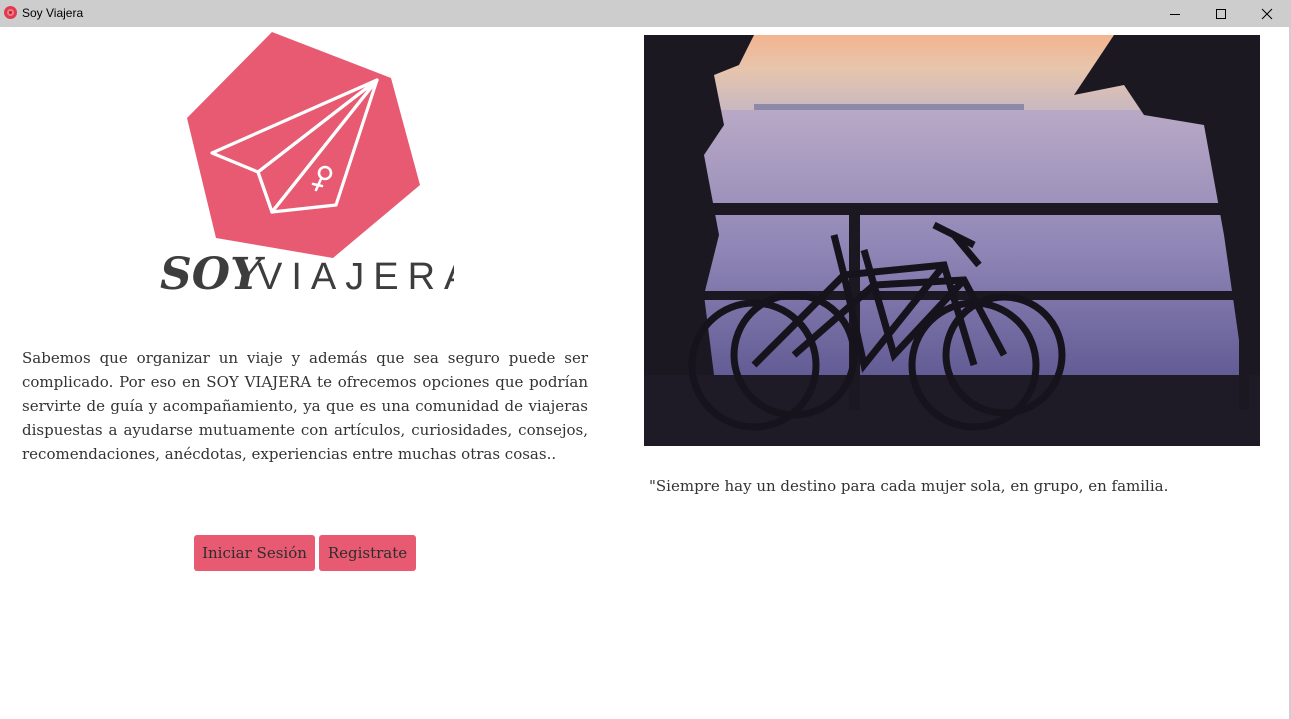 The image size is (1291, 719). I want to click on maximize-button, so click(1221, 13).